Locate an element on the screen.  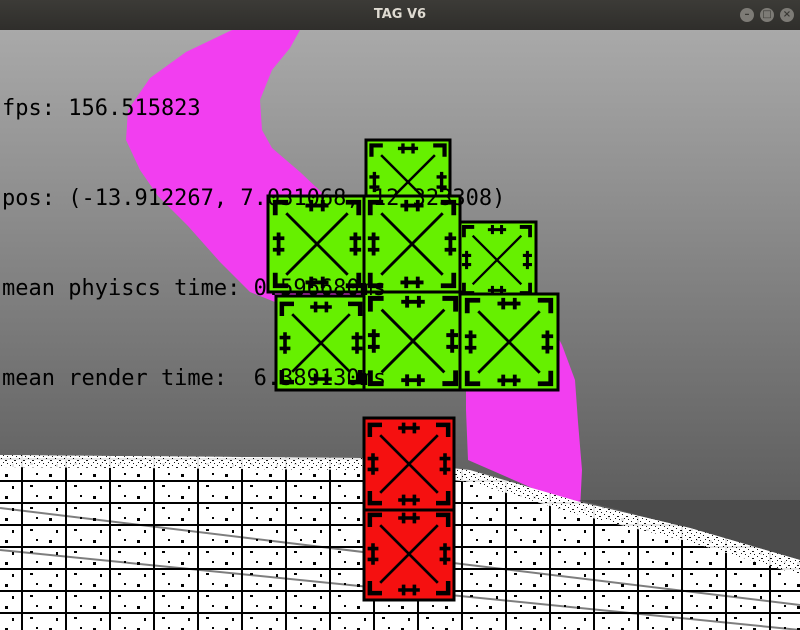
window-title: TAG V6 is located at coordinates (400, 14).